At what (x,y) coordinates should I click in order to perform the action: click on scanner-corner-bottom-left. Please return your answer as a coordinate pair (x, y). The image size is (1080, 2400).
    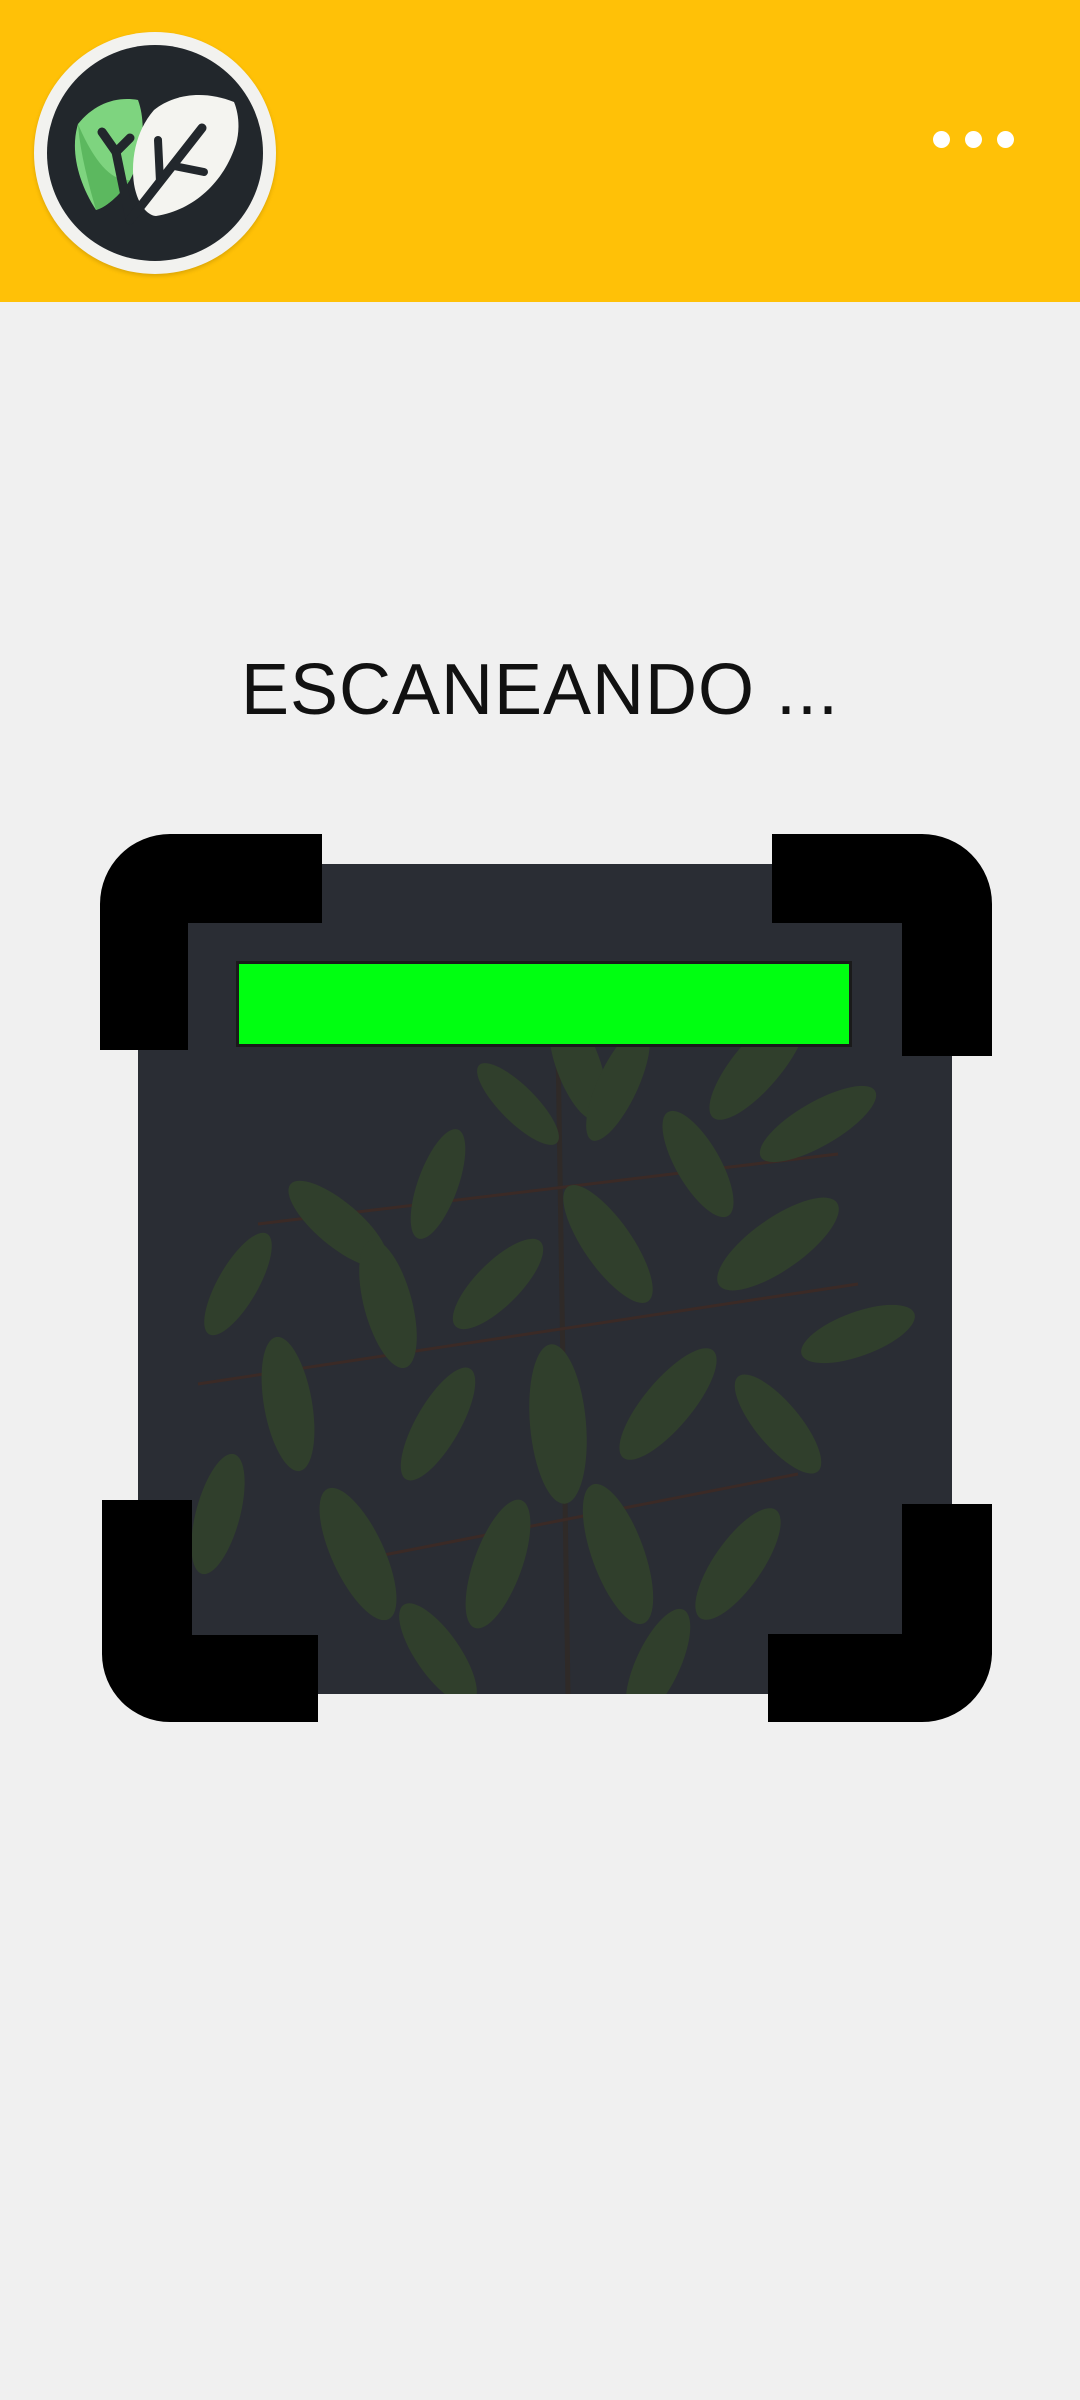
    Looking at the image, I should click on (210, 1611).